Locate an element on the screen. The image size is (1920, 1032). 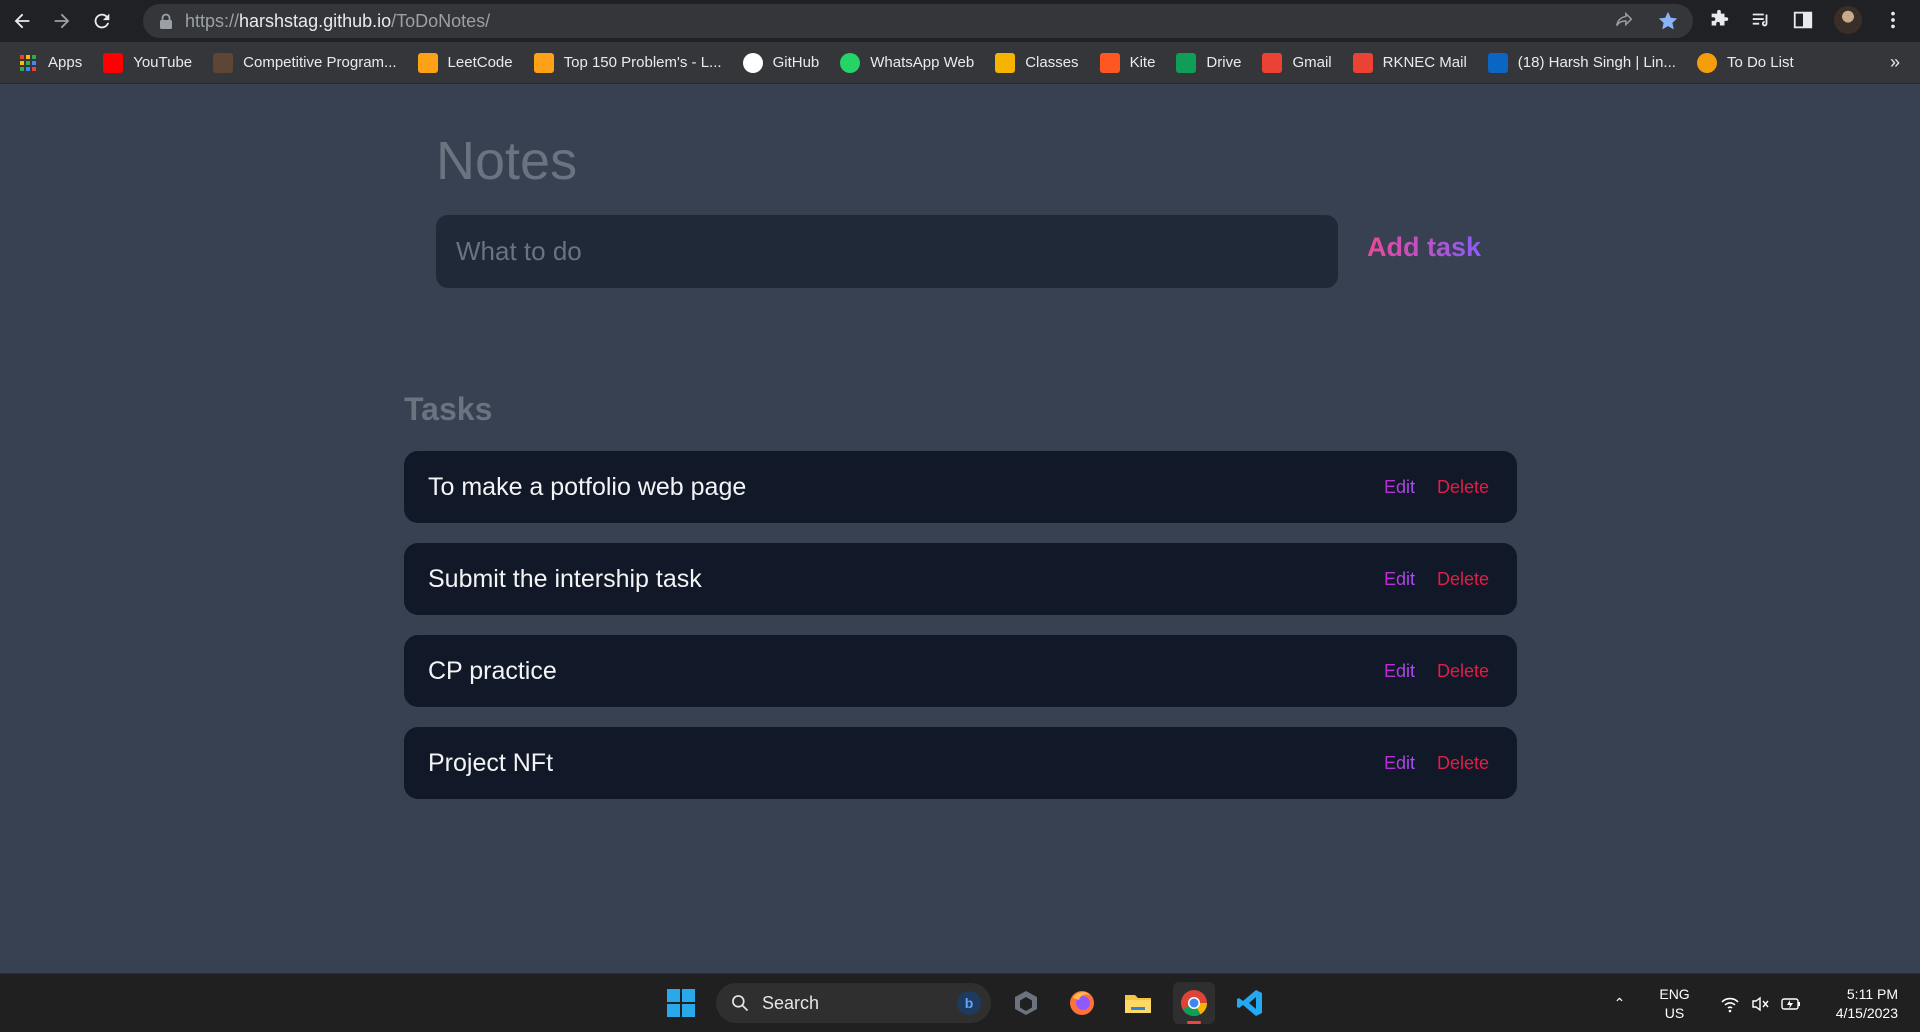
bookmark-item: Drive is located at coordinates (1209, 62).